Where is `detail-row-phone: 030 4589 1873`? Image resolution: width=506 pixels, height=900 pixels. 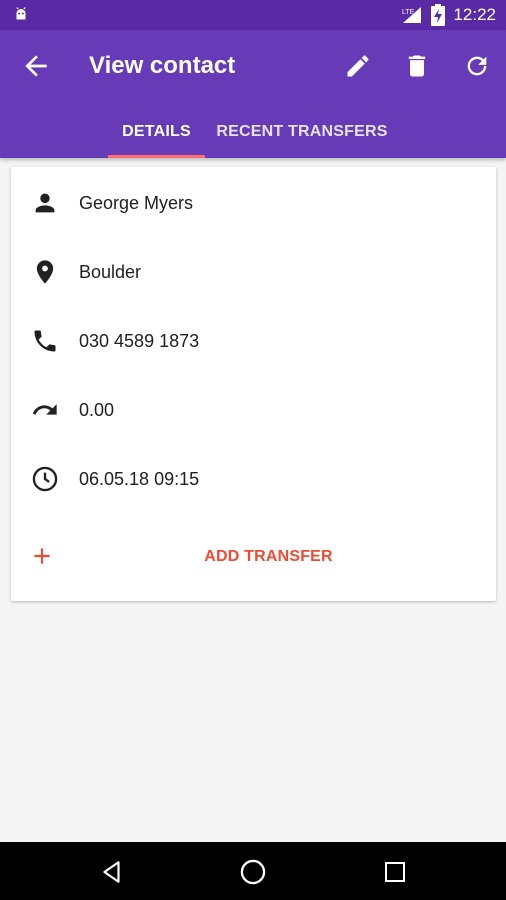
detail-row-phone: 030 4589 1873 is located at coordinates (253, 341).